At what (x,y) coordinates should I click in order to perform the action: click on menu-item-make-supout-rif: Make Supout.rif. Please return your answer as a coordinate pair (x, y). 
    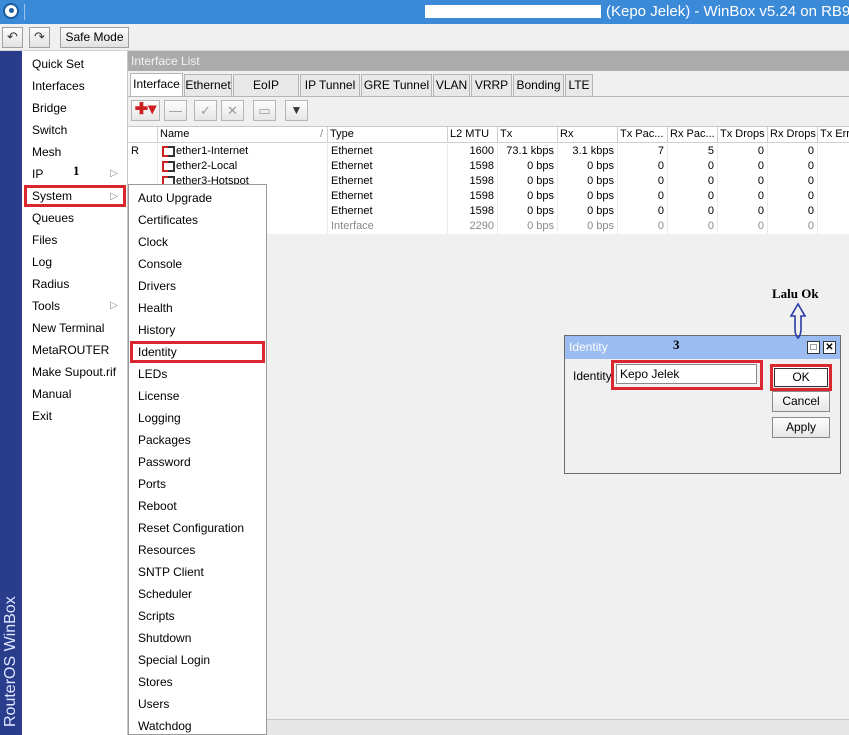
    Looking at the image, I should click on (75, 372).